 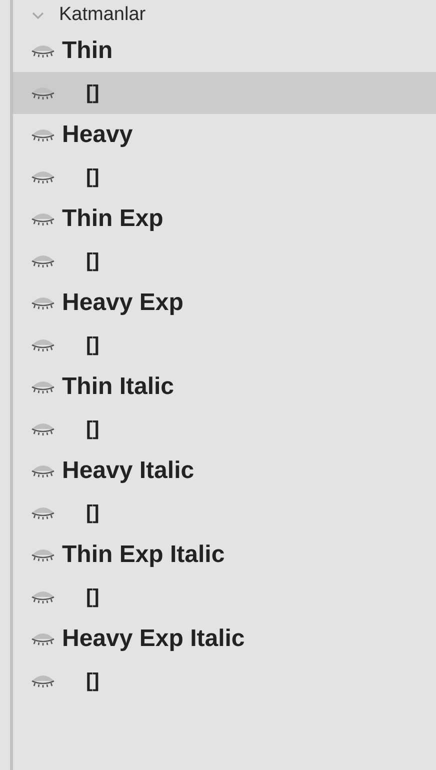 What do you see at coordinates (123, 303) in the screenshot?
I see `layer-name: Heavy Exp` at bounding box center [123, 303].